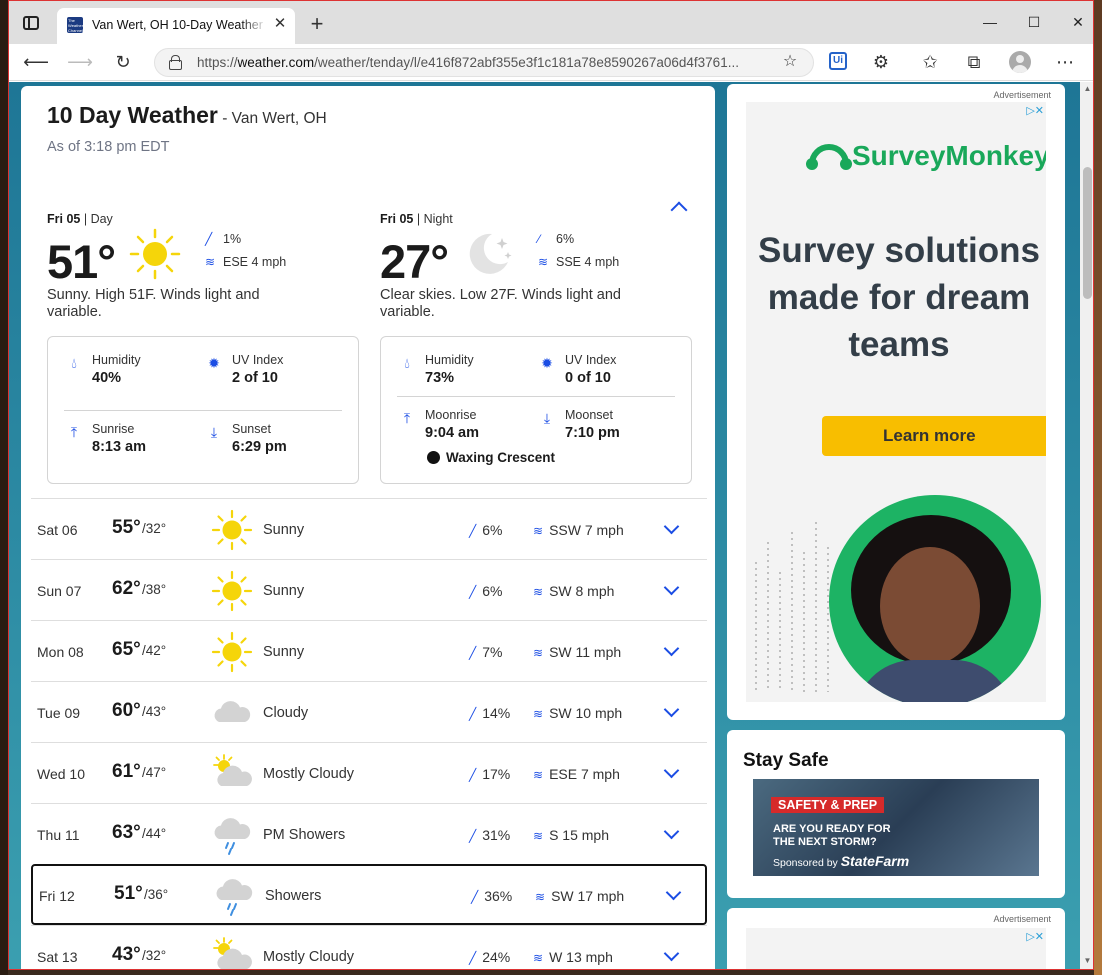 Image resolution: width=1102 pixels, height=975 pixels. I want to click on row-wind: ≋ ESE 7 mph, so click(576, 774).